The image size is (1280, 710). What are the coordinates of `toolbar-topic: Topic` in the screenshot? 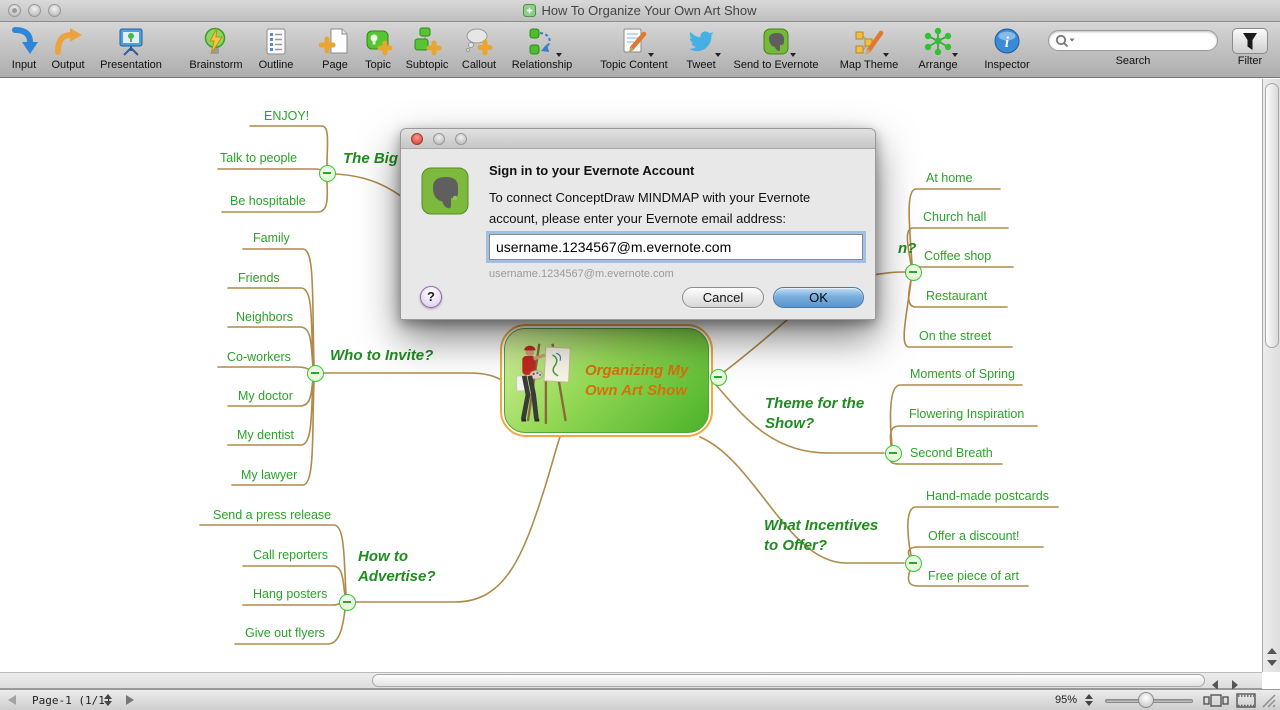 It's located at (378, 51).